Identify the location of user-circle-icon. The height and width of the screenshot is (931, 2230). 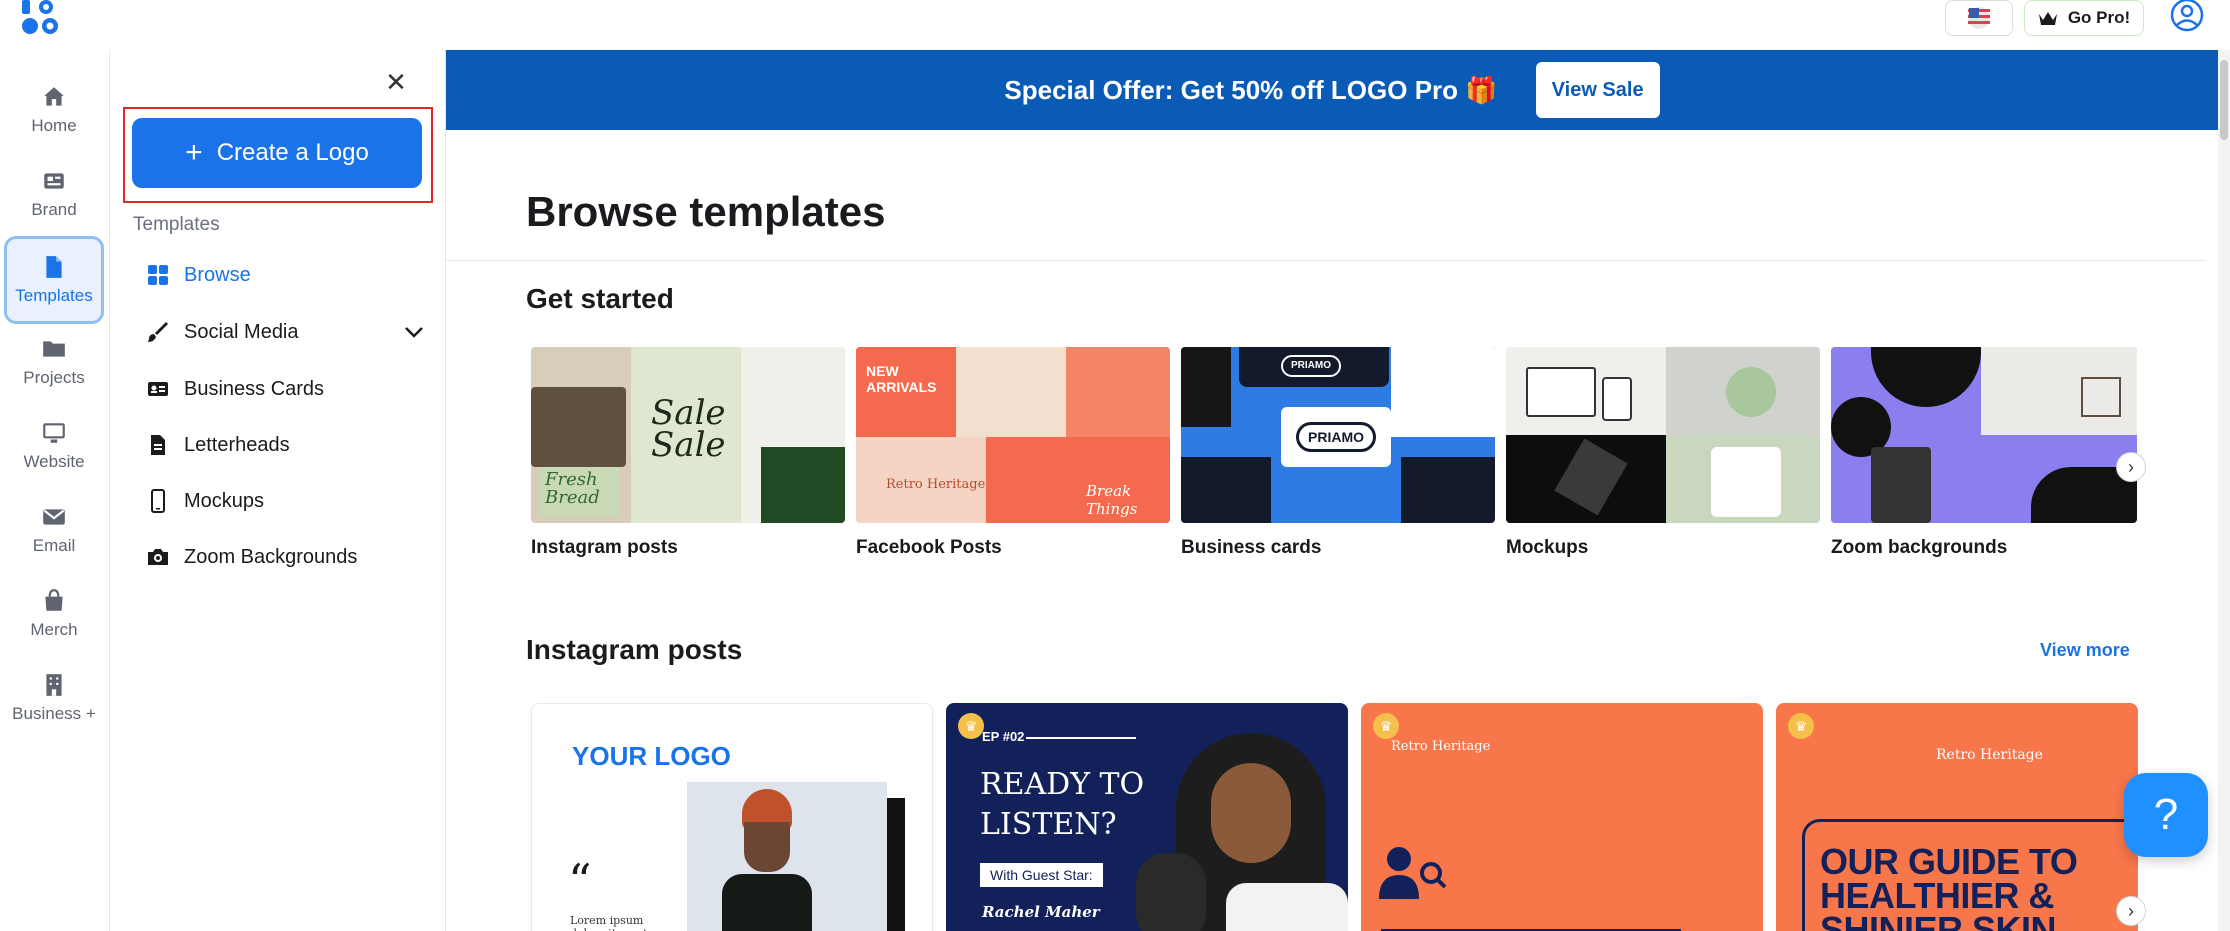
(2187, 16).